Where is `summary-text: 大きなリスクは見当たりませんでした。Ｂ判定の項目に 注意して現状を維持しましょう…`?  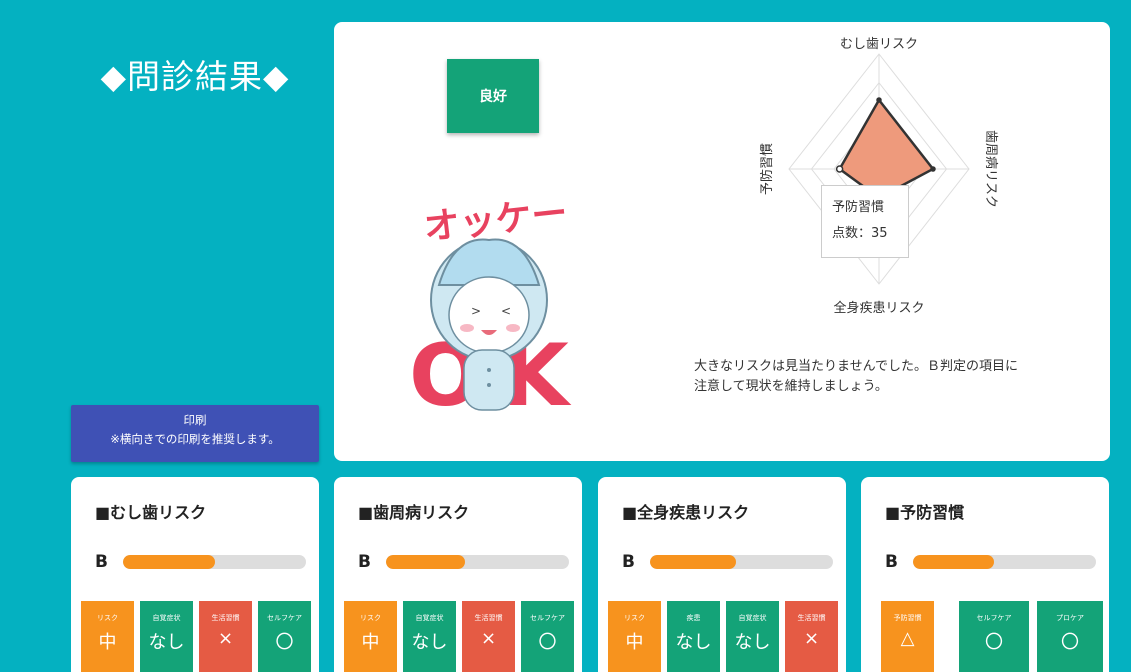
summary-text: 大きなリスクは見当たりませんでした。Ｂ判定の項目に 注意して現状を維持しましょう… is located at coordinates (884, 377).